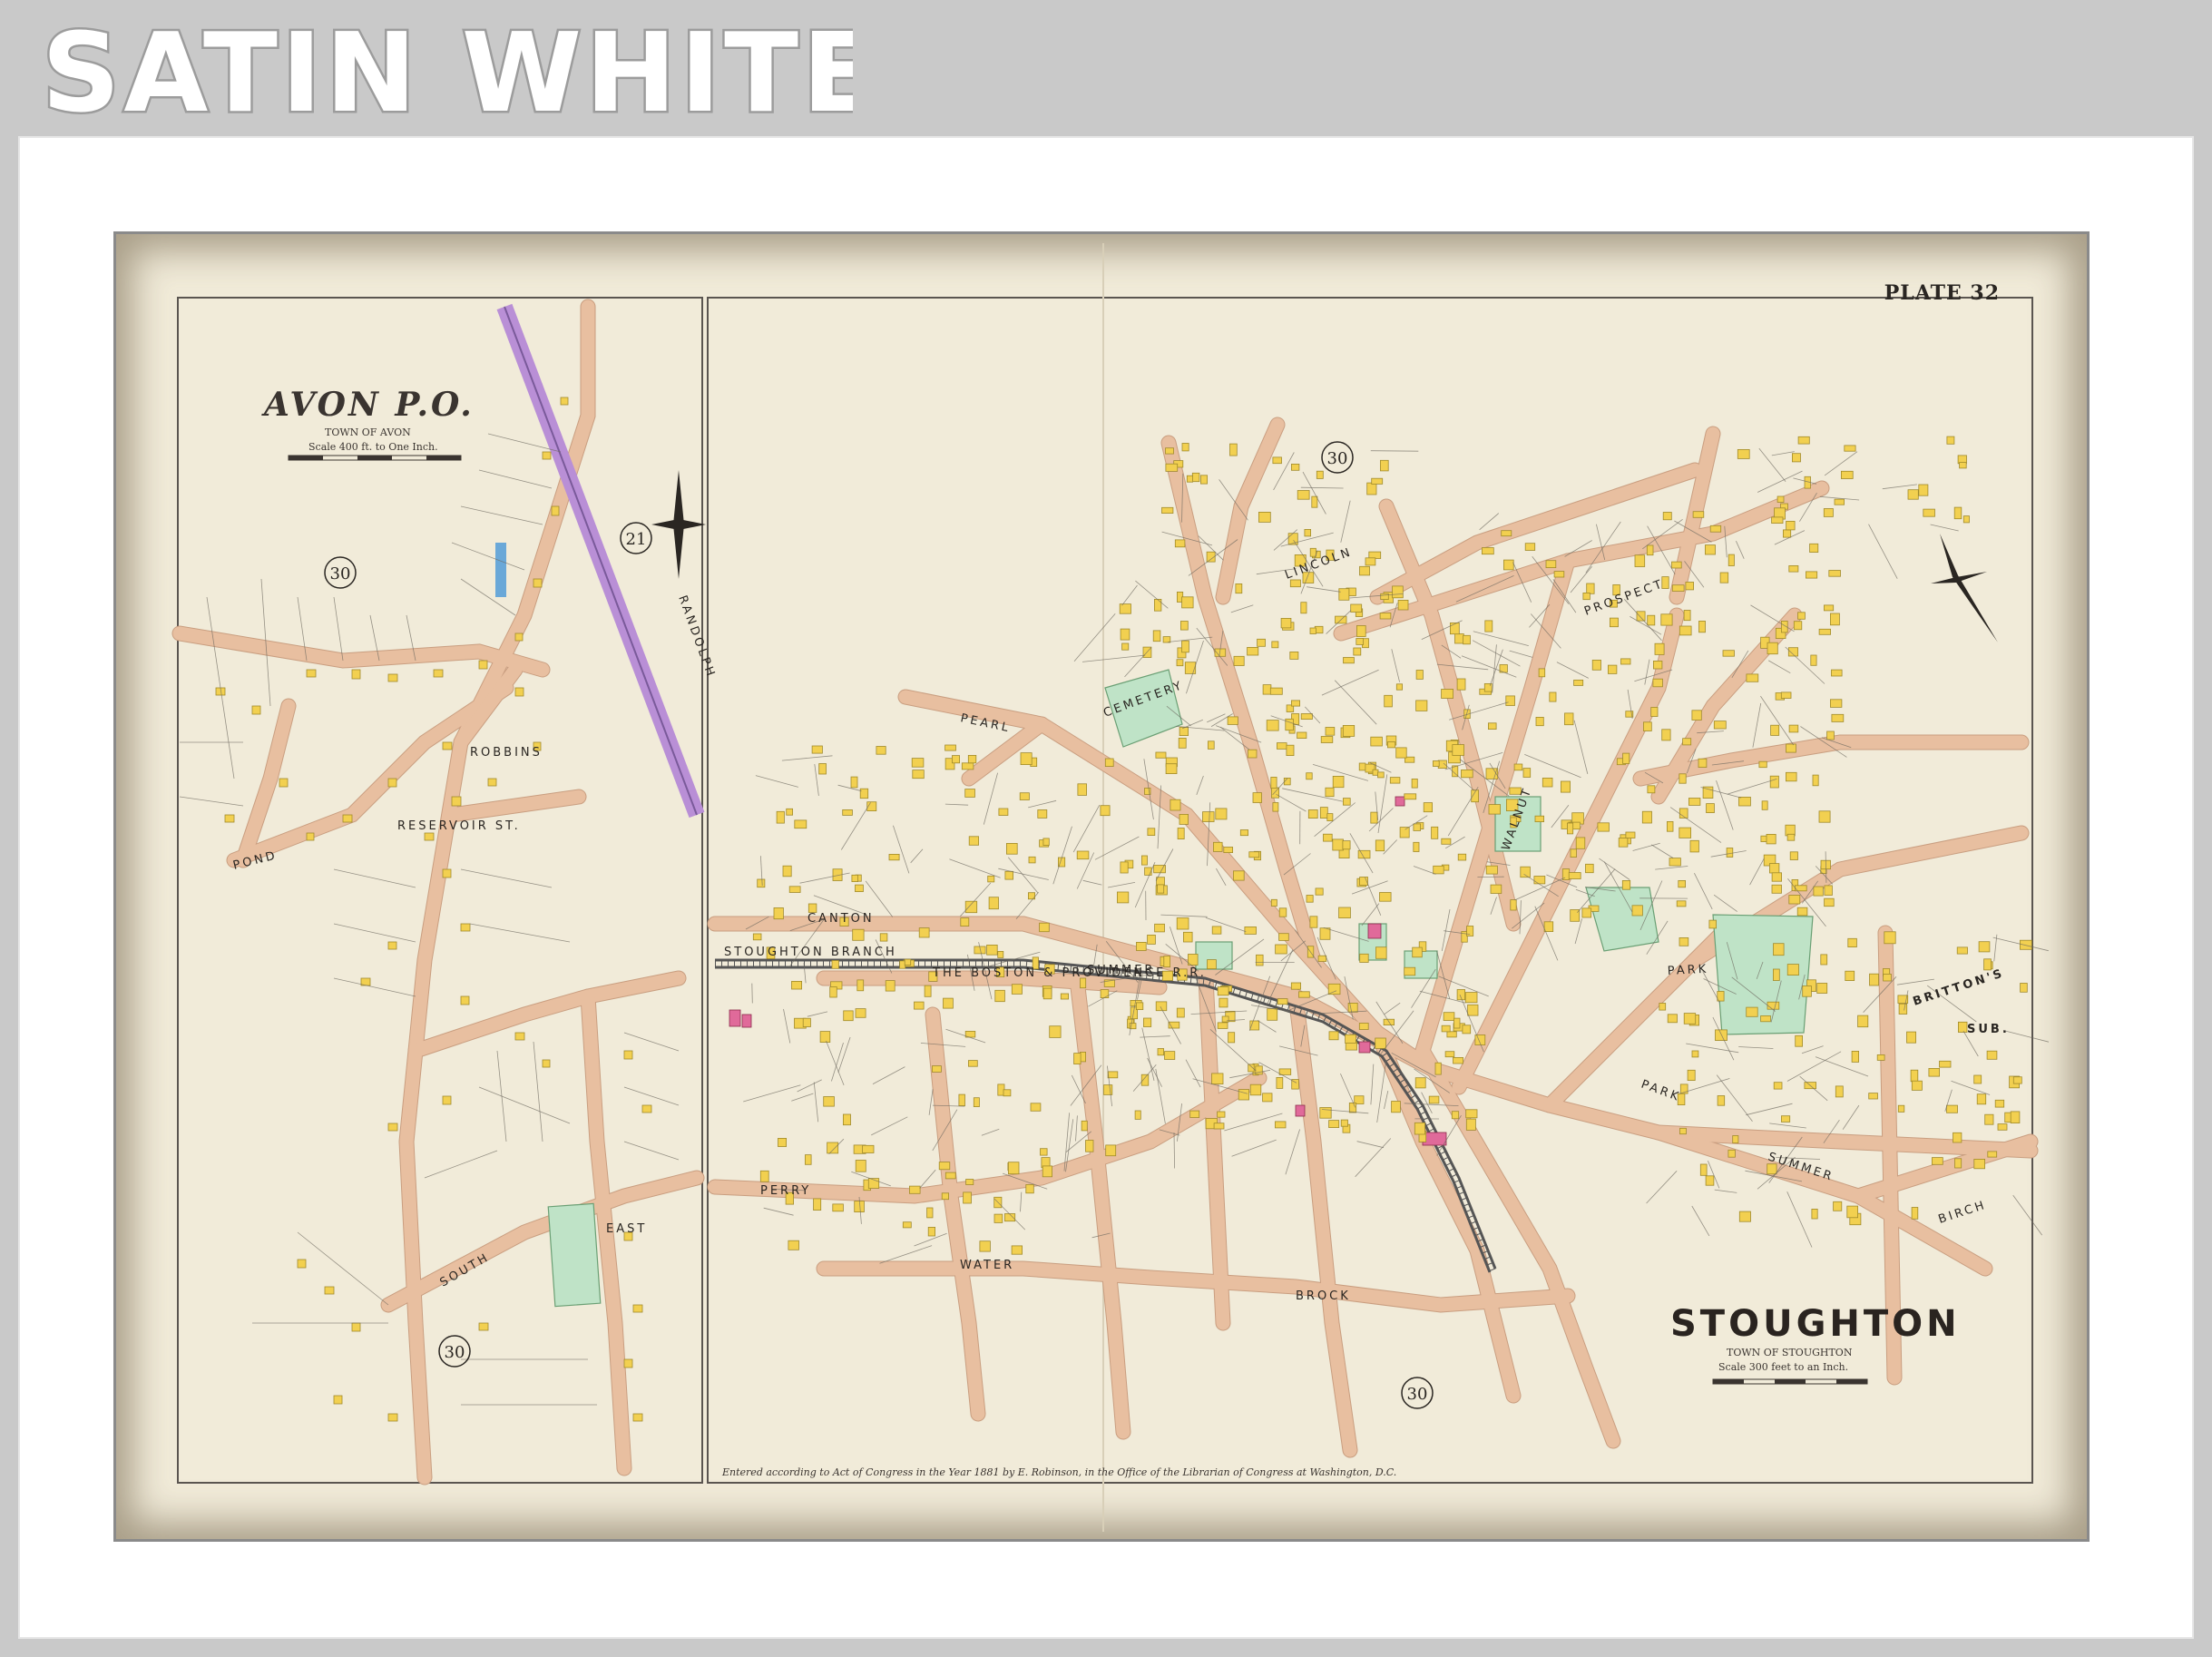  I want to click on avon-compass-rose, so click(678, 524).